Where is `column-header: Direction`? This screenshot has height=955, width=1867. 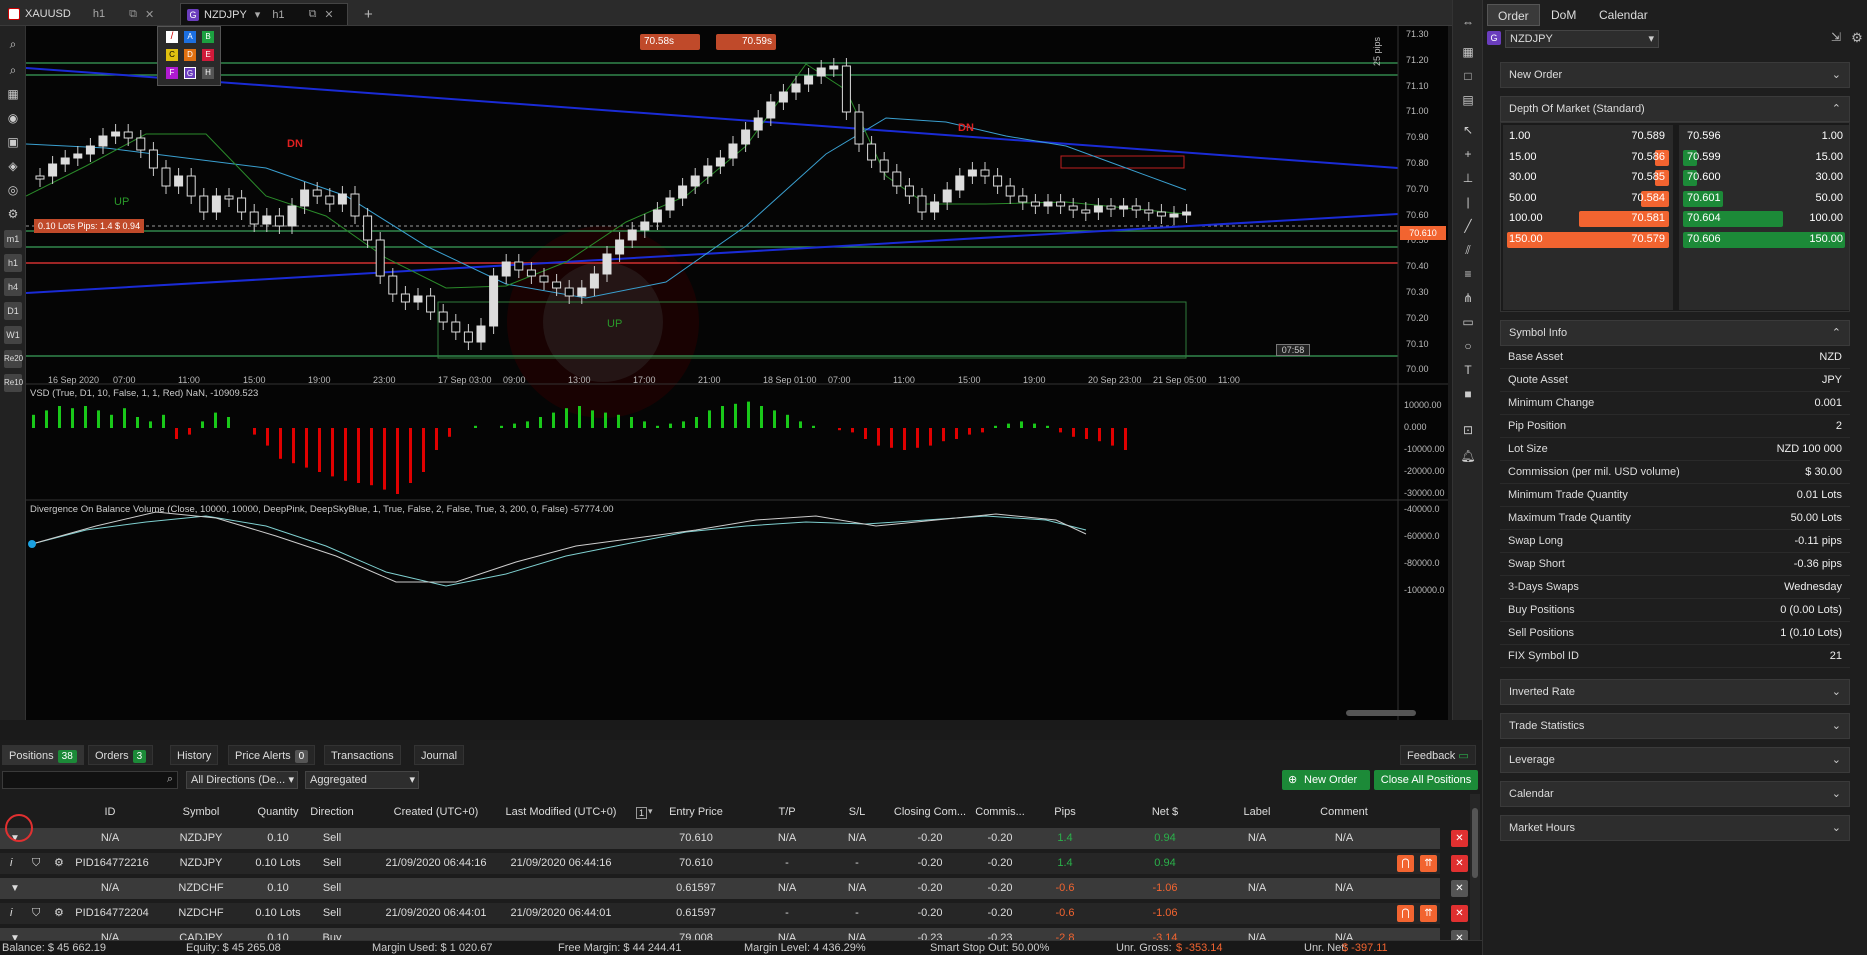 column-header: Direction is located at coordinates (332, 812).